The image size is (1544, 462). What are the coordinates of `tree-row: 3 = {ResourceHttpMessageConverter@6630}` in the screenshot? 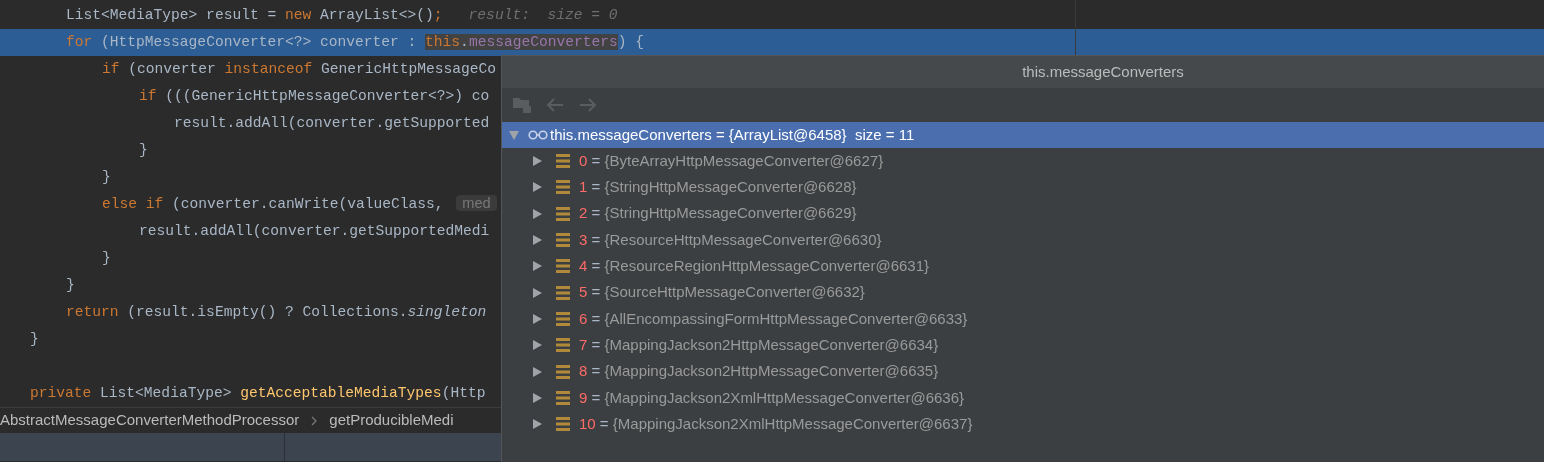 It's located at (1023, 240).